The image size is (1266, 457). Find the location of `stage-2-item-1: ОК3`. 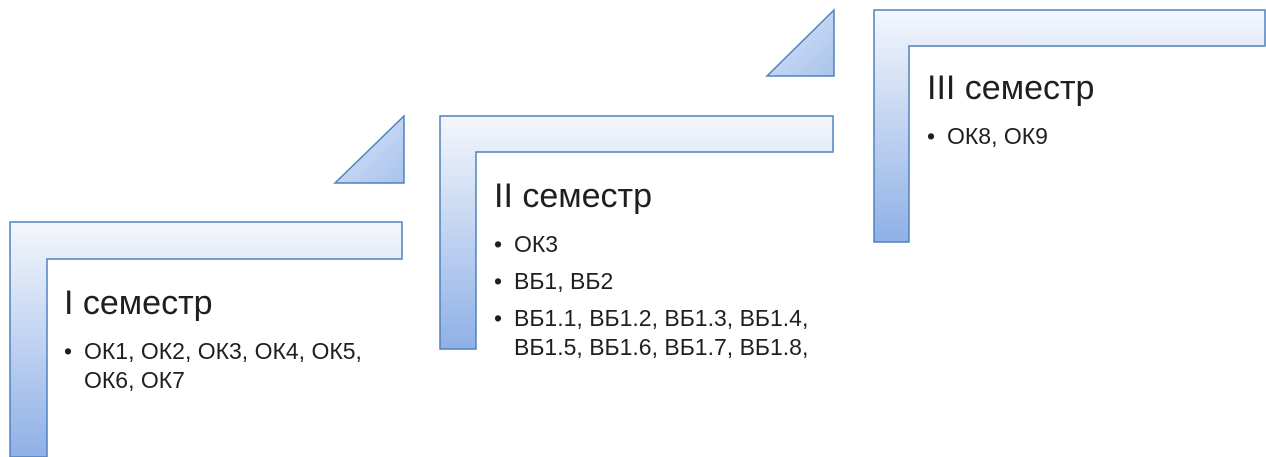

stage-2-item-1: ОК3 is located at coordinates (536, 244).